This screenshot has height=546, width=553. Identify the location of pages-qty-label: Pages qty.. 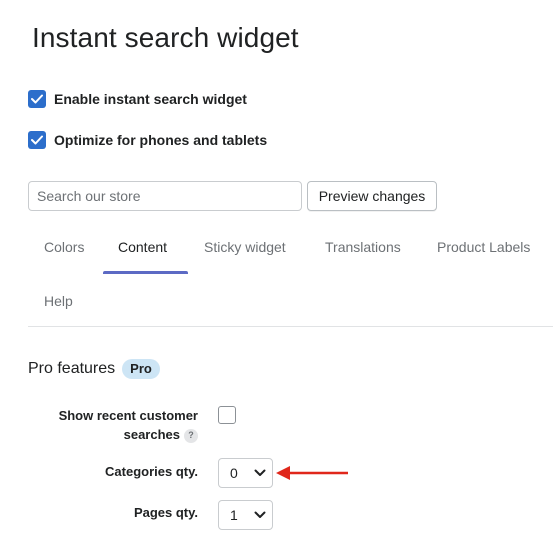
(165, 512).